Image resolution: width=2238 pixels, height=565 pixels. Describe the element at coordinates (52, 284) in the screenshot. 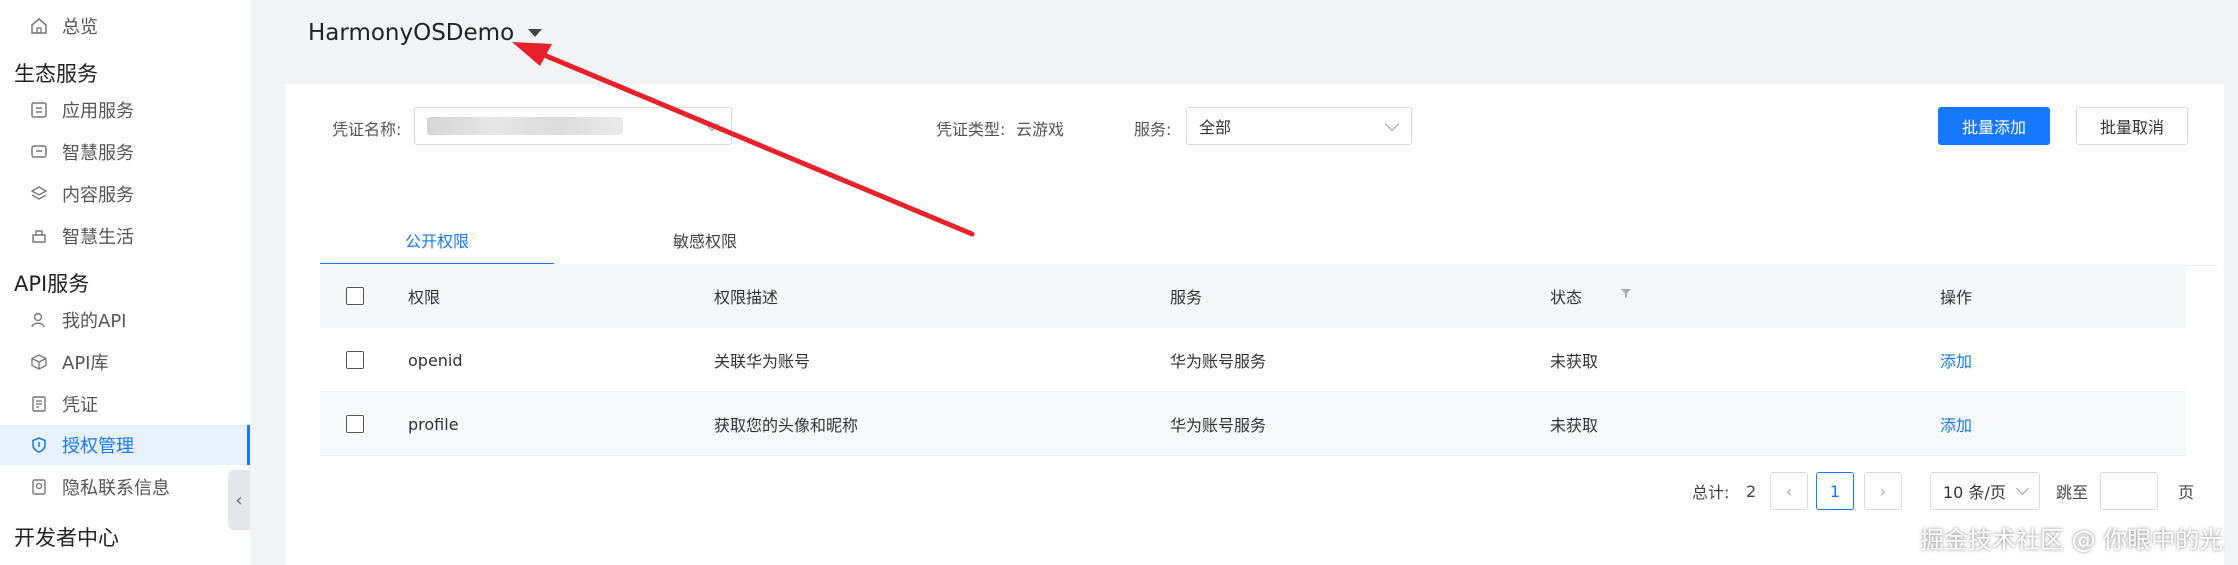

I see `nav-group-api: API服务` at that location.